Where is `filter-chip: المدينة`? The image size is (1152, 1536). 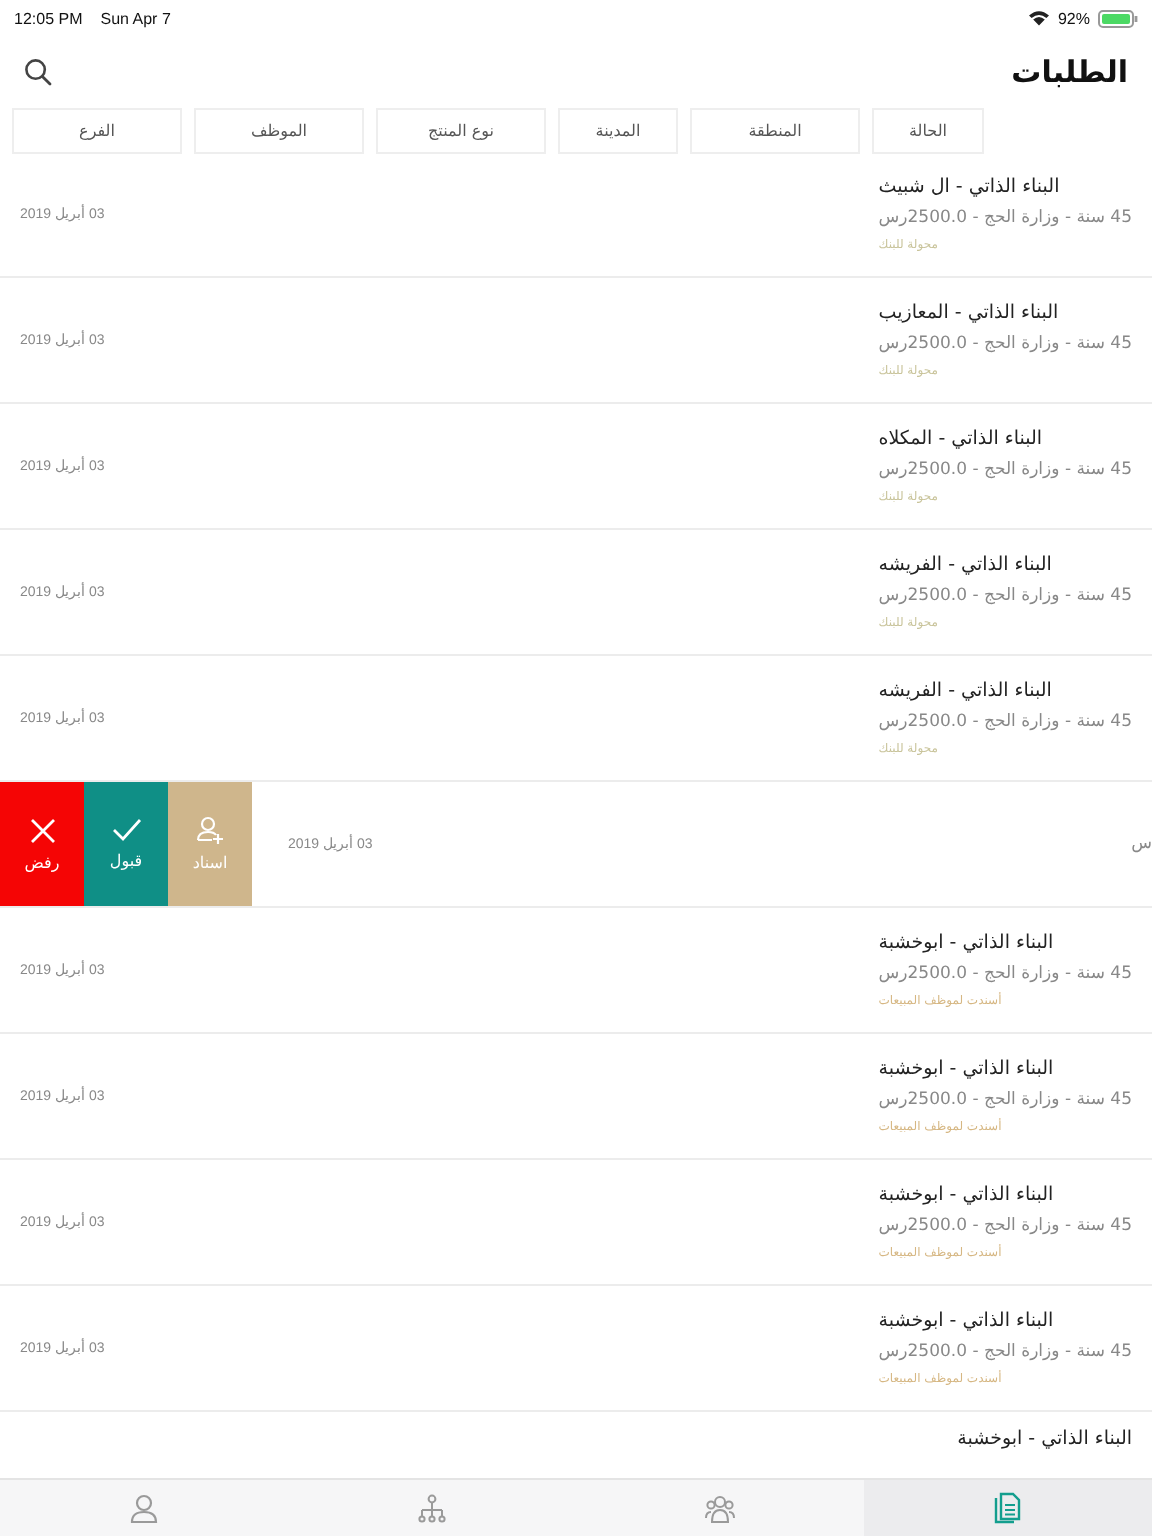
filter-chip: المدينة is located at coordinates (618, 131).